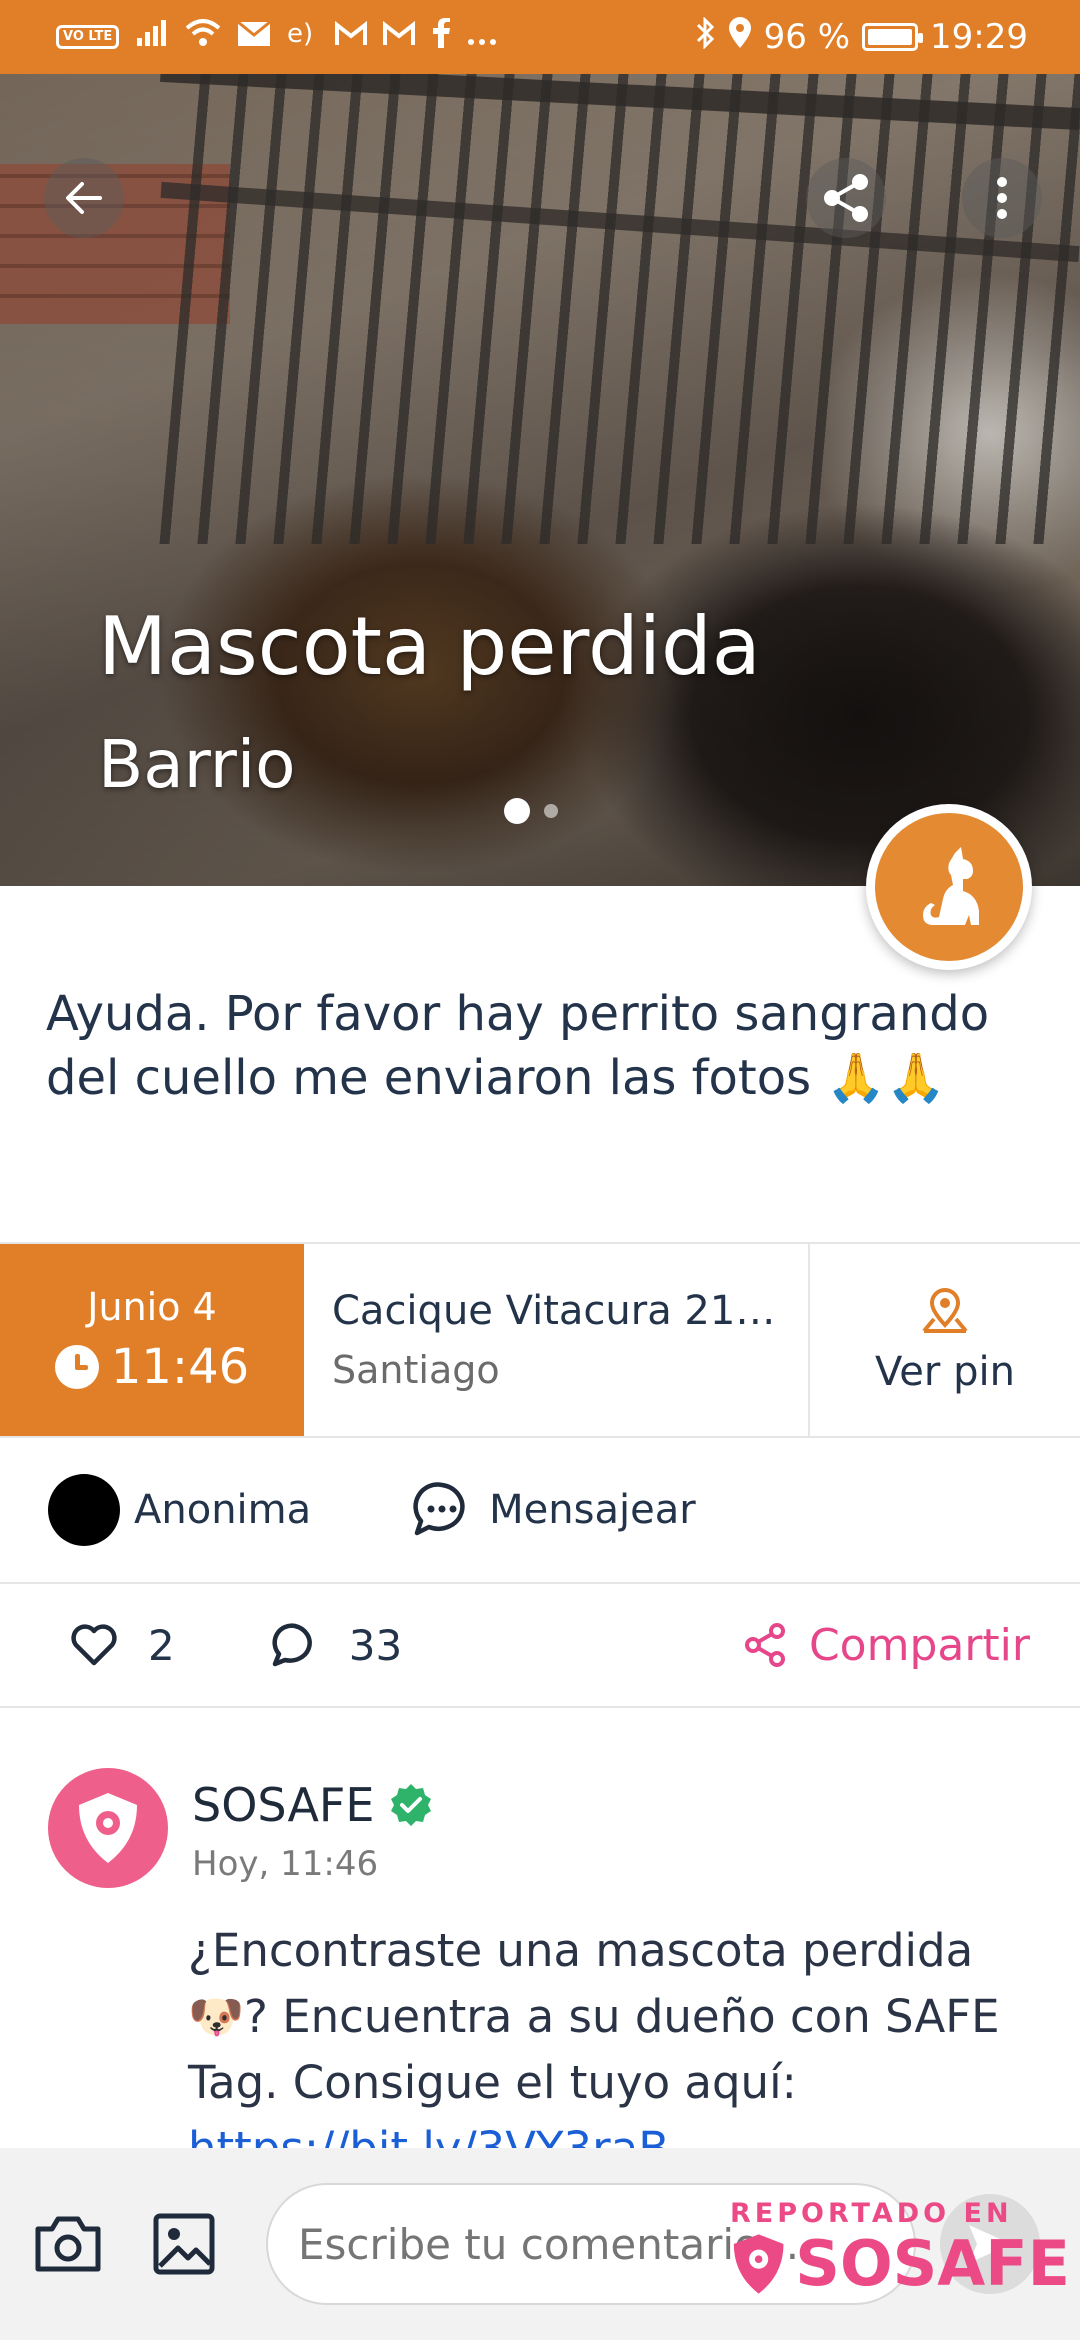  What do you see at coordinates (283, 1805) in the screenshot?
I see `comment-author: SOSAFE` at bounding box center [283, 1805].